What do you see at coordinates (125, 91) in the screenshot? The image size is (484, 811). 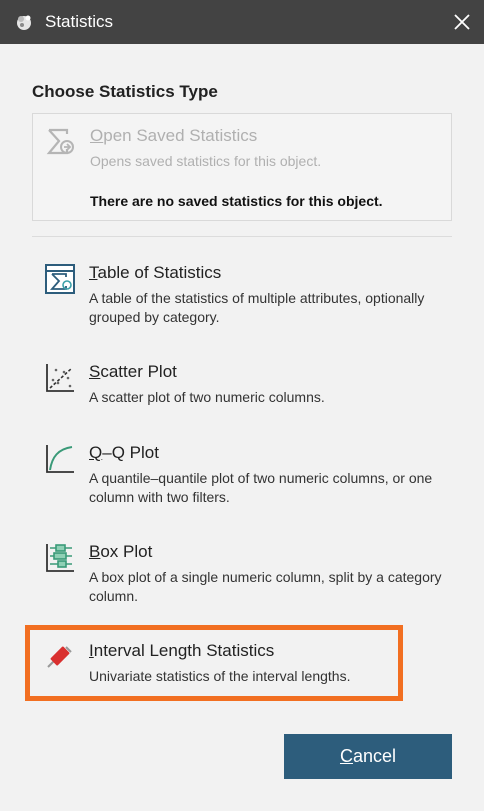 I see `section-heading: Choose Statistics Type` at bounding box center [125, 91].